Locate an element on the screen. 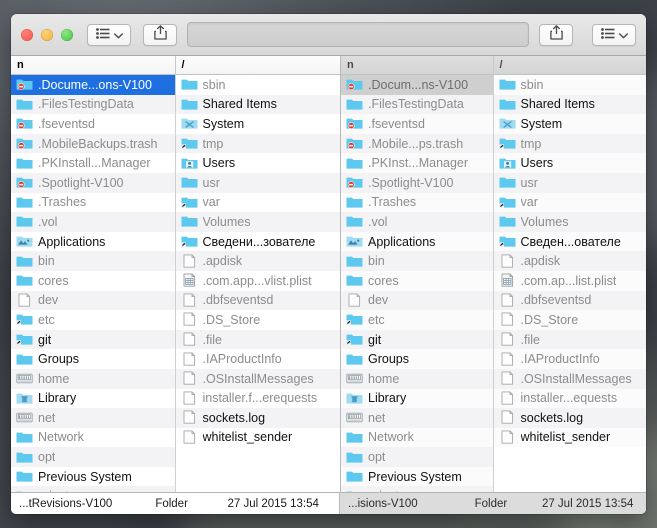 This screenshot has height=528, width=657. folder-library-icon is located at coordinates (354, 398).